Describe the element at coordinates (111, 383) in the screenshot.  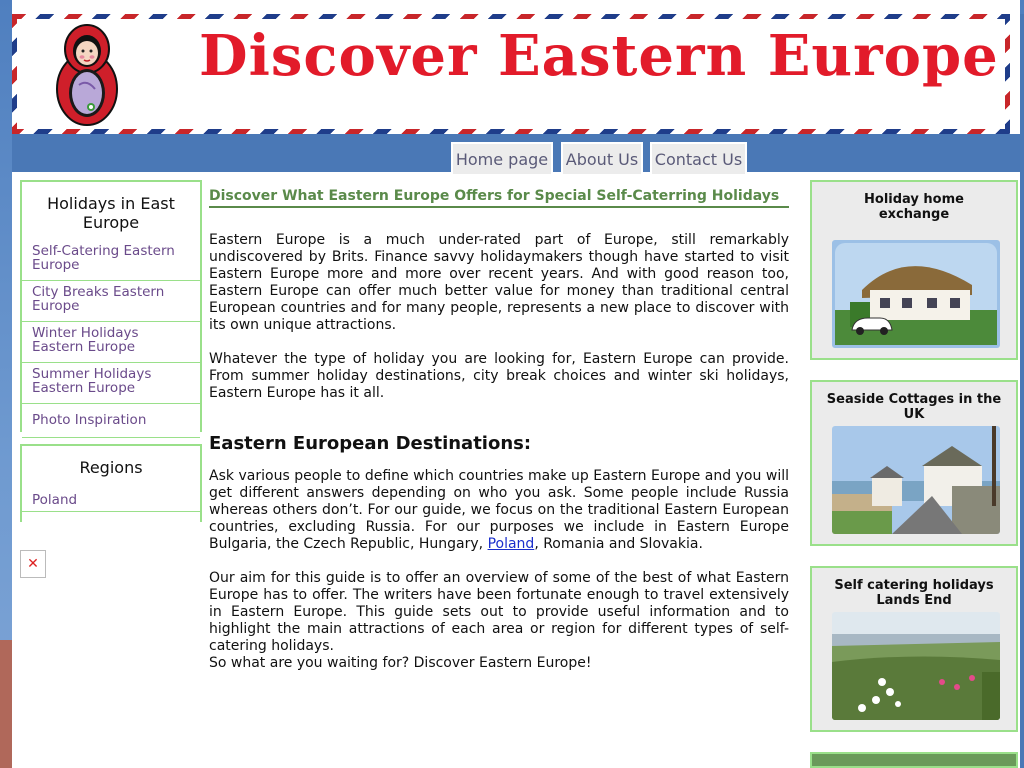
I see `sidebar-item-summer-holidays: Summer Holidays Eastern Europe` at that location.